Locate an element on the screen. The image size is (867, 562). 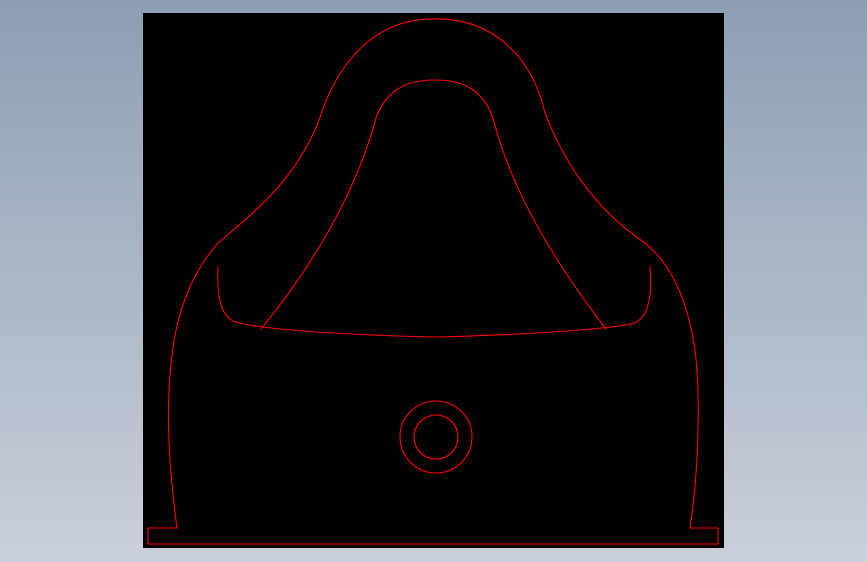
drain-inner-circle is located at coordinates (436, 437).